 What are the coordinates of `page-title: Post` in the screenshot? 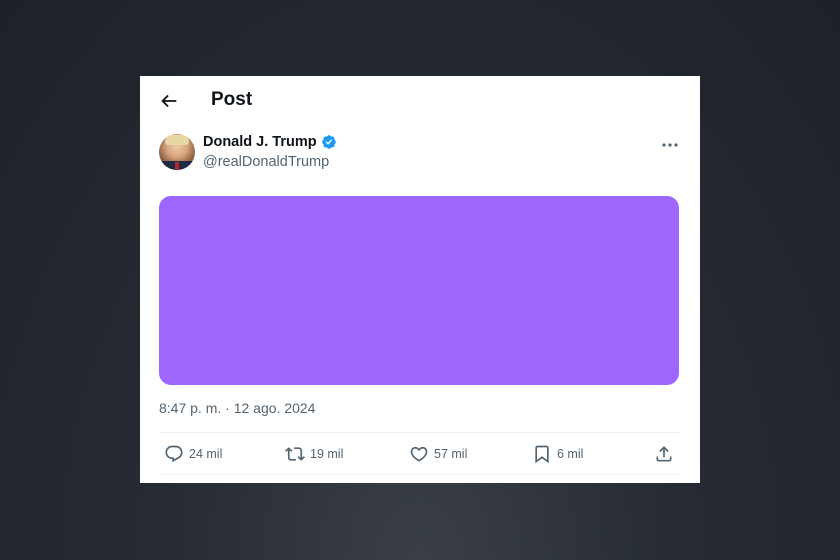 It's located at (232, 99).